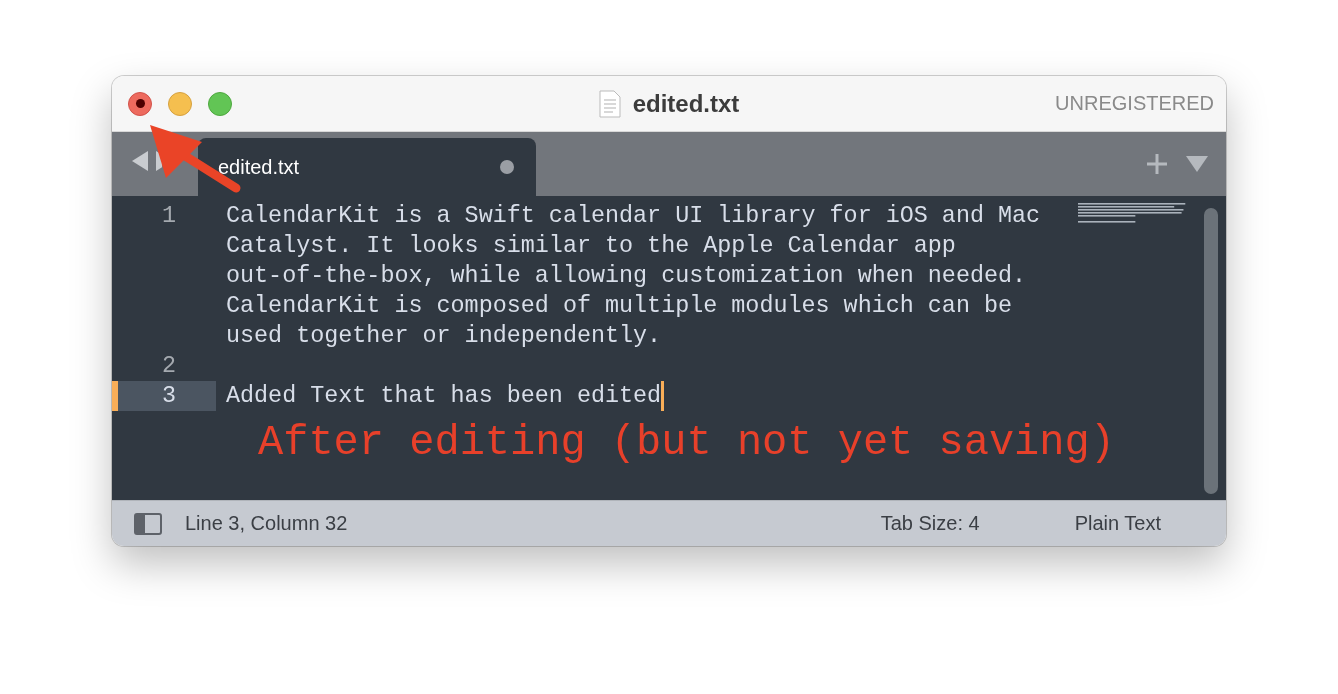 This screenshot has width=1338, height=694. What do you see at coordinates (1117, 523) in the screenshot?
I see `syntax-setting: Plain Text` at bounding box center [1117, 523].